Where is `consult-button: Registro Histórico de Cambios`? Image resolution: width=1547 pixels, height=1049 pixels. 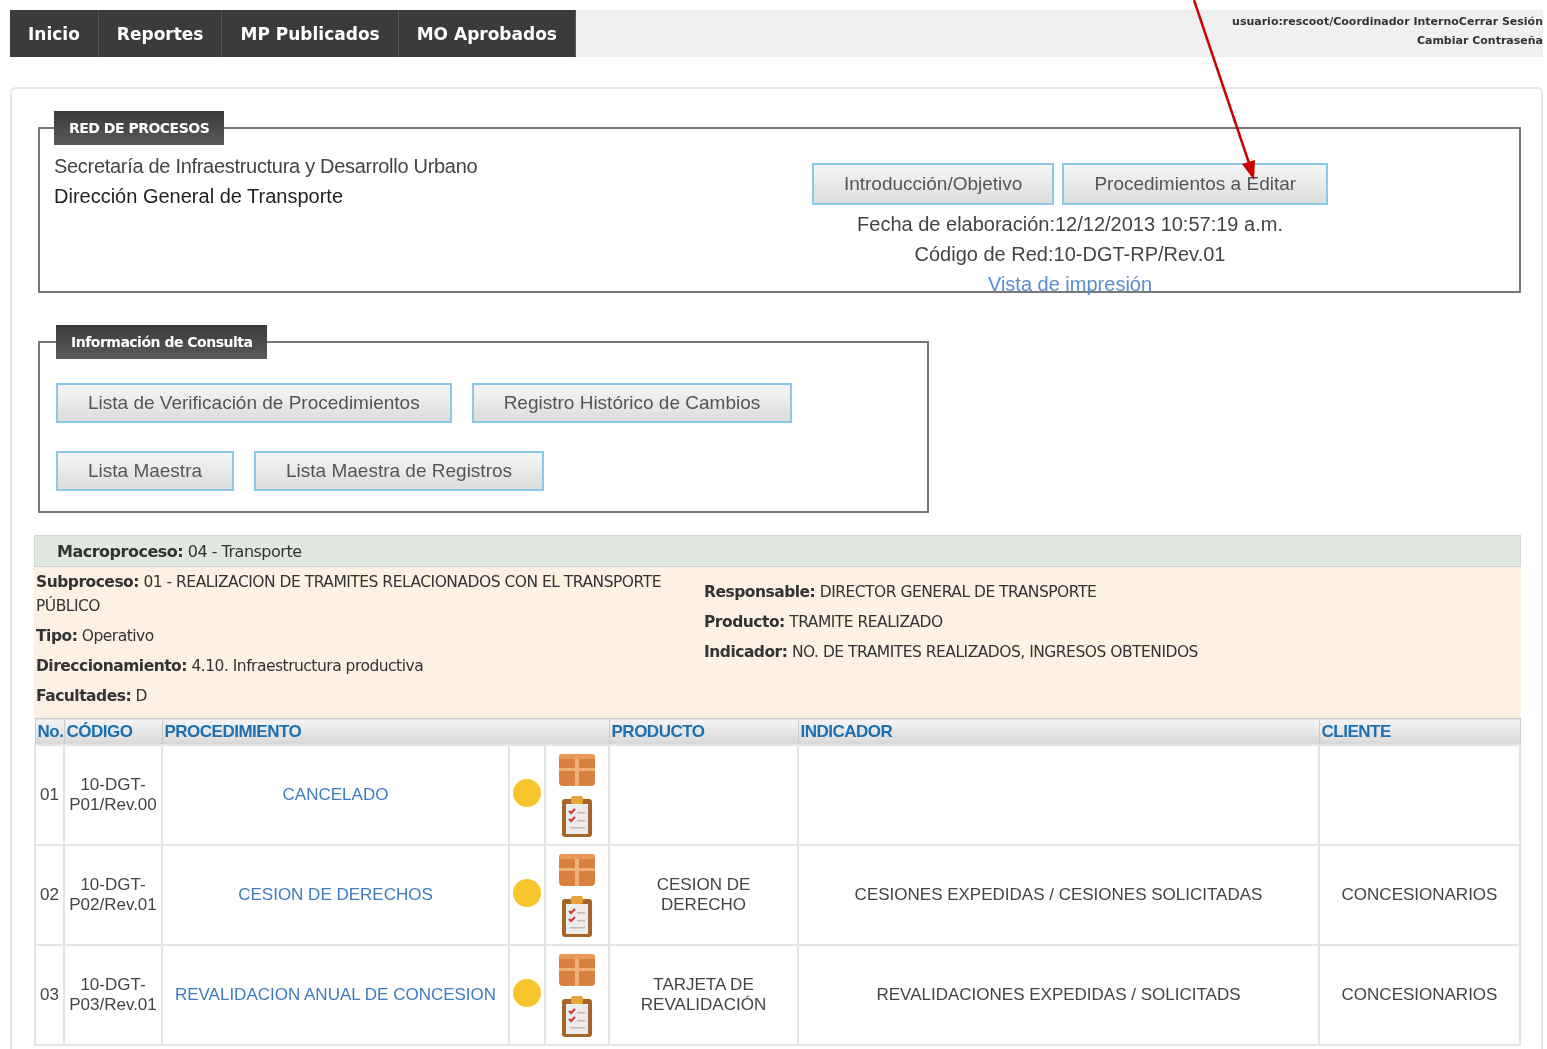
consult-button: Registro Histórico de Cambios is located at coordinates (632, 403).